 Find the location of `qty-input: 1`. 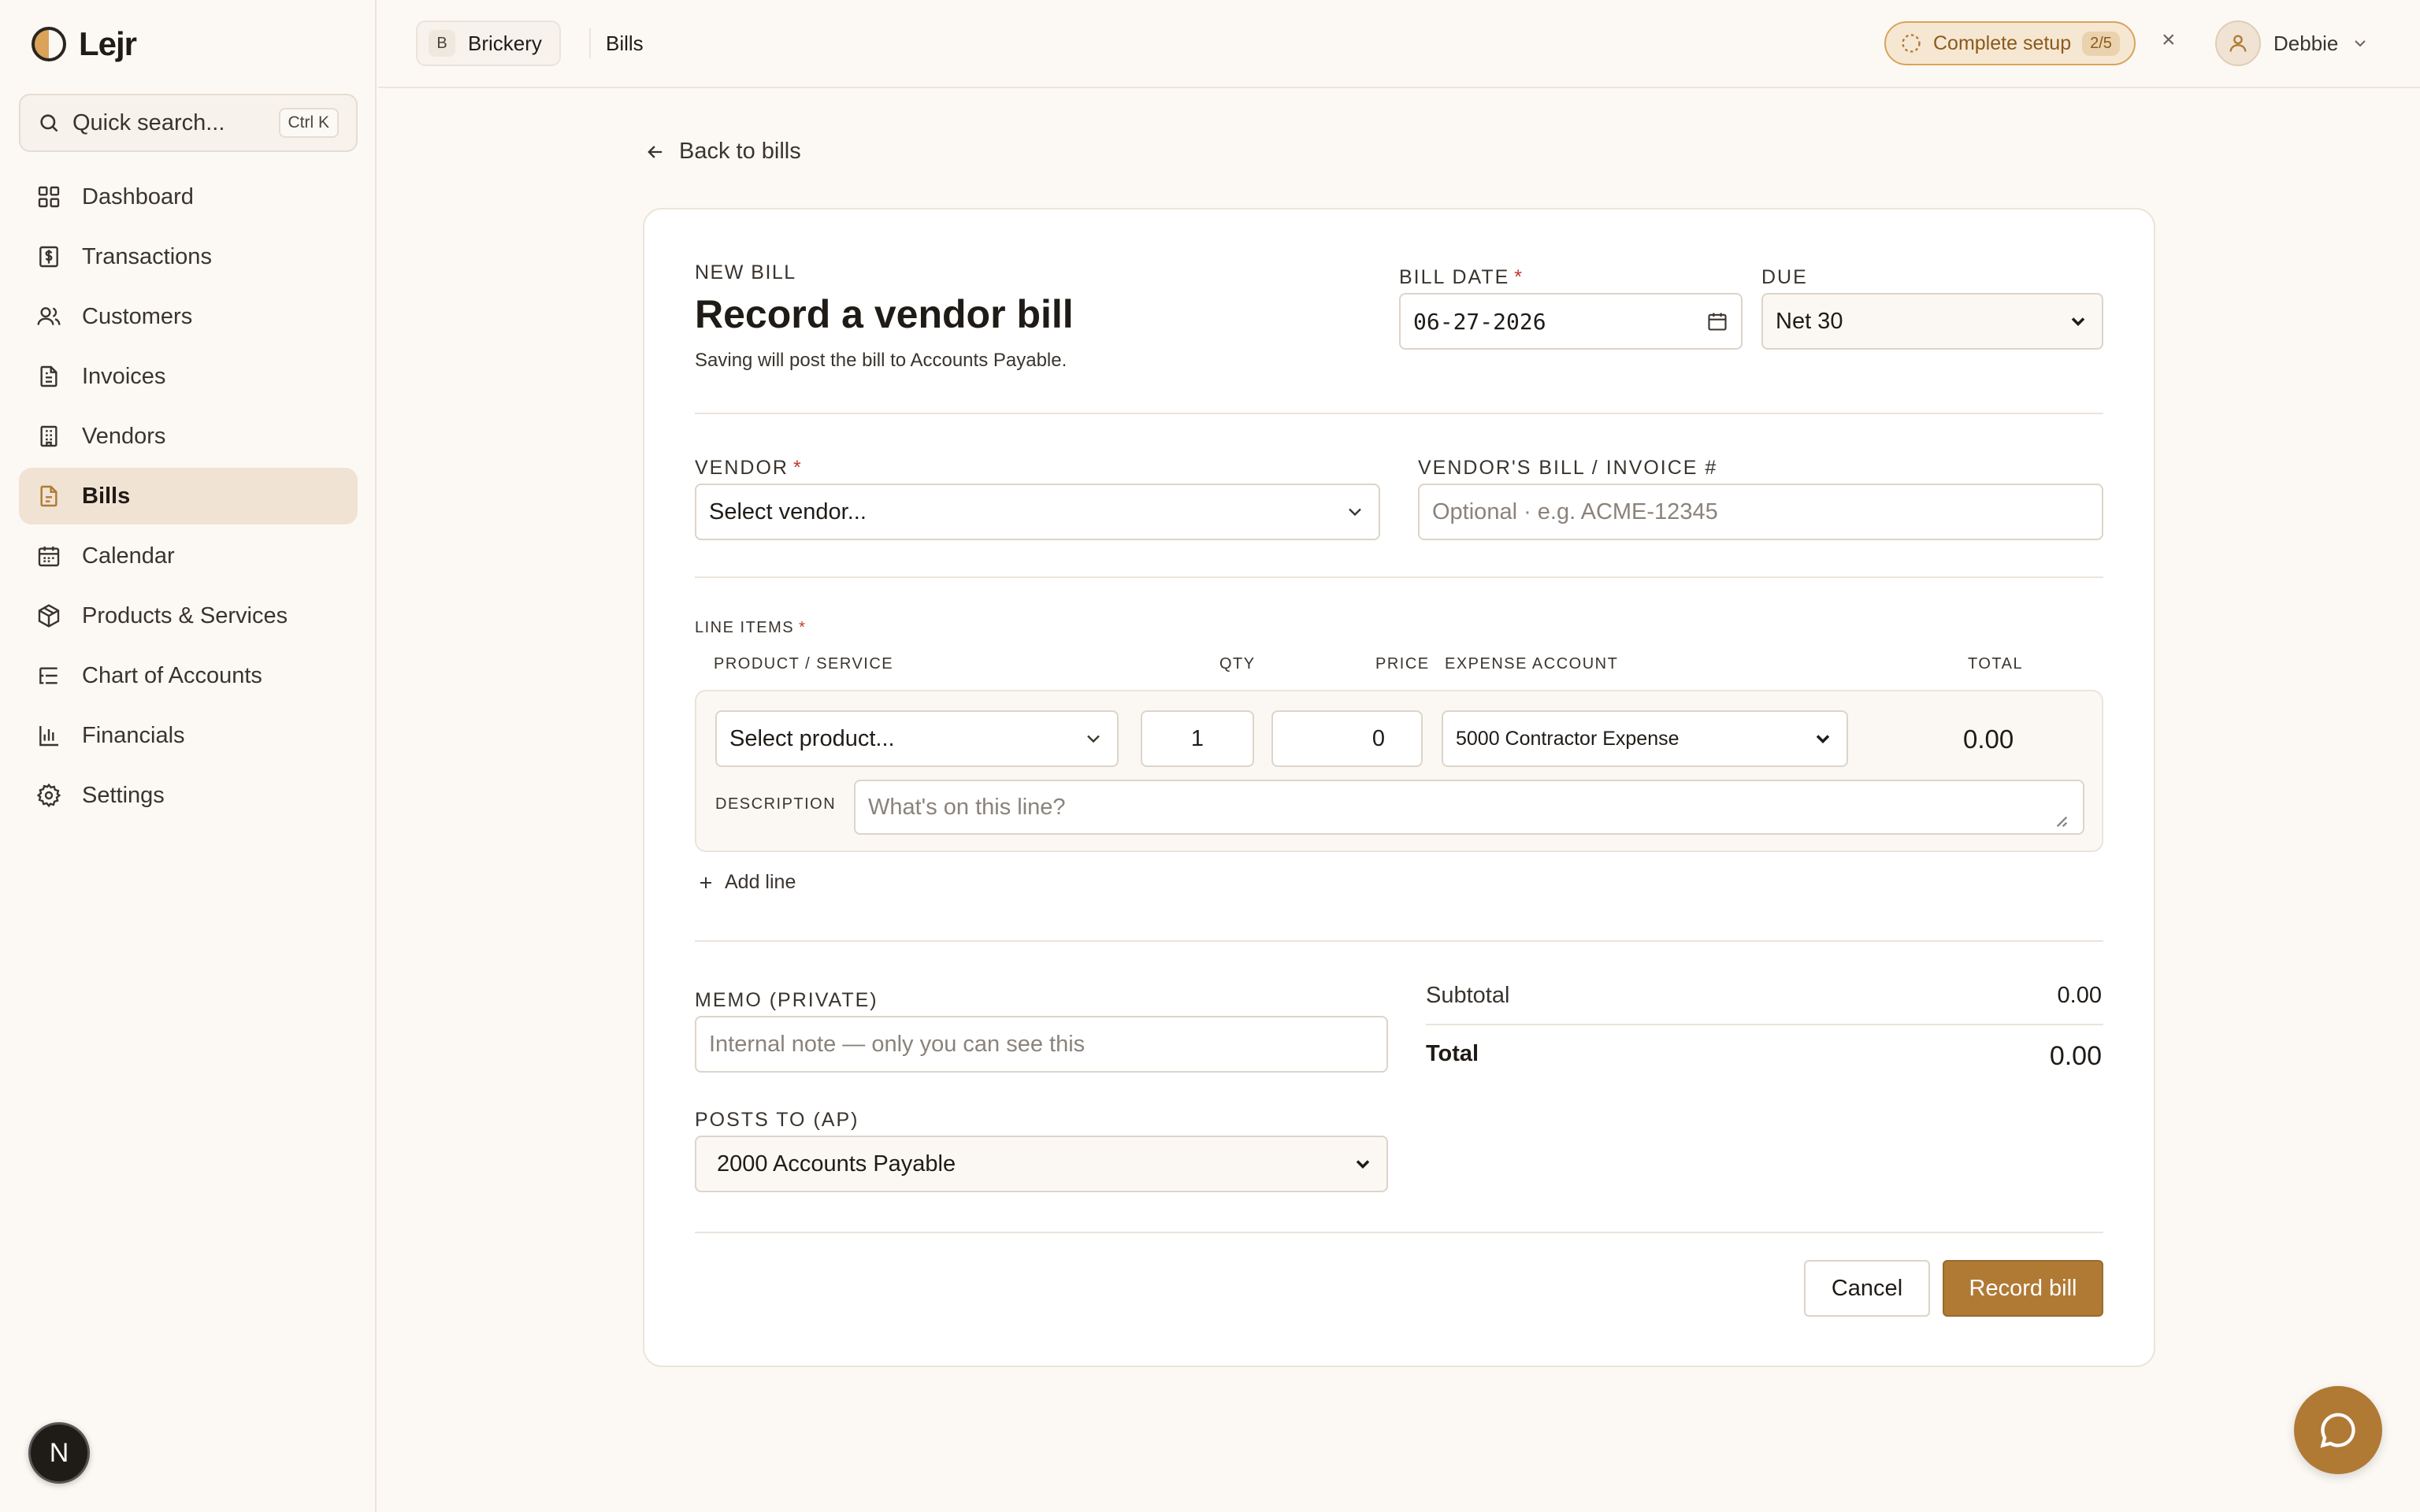

qty-input: 1 is located at coordinates (1197, 738).